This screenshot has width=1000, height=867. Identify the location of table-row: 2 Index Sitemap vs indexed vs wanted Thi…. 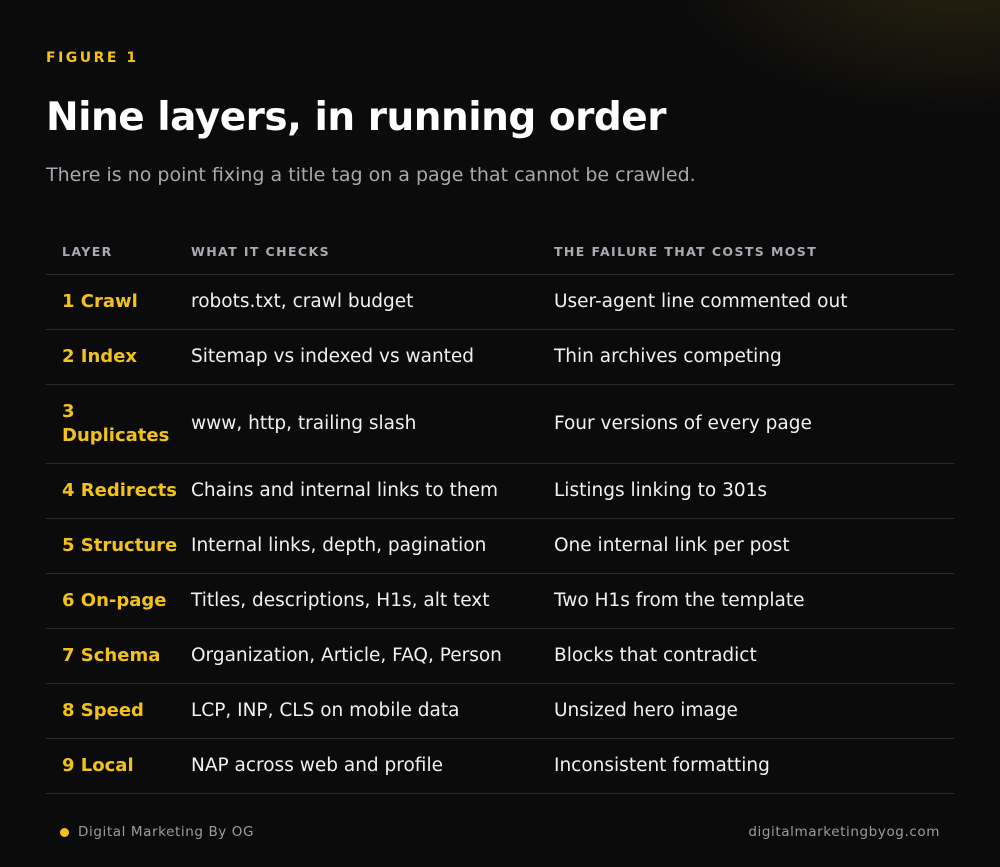
(500, 357).